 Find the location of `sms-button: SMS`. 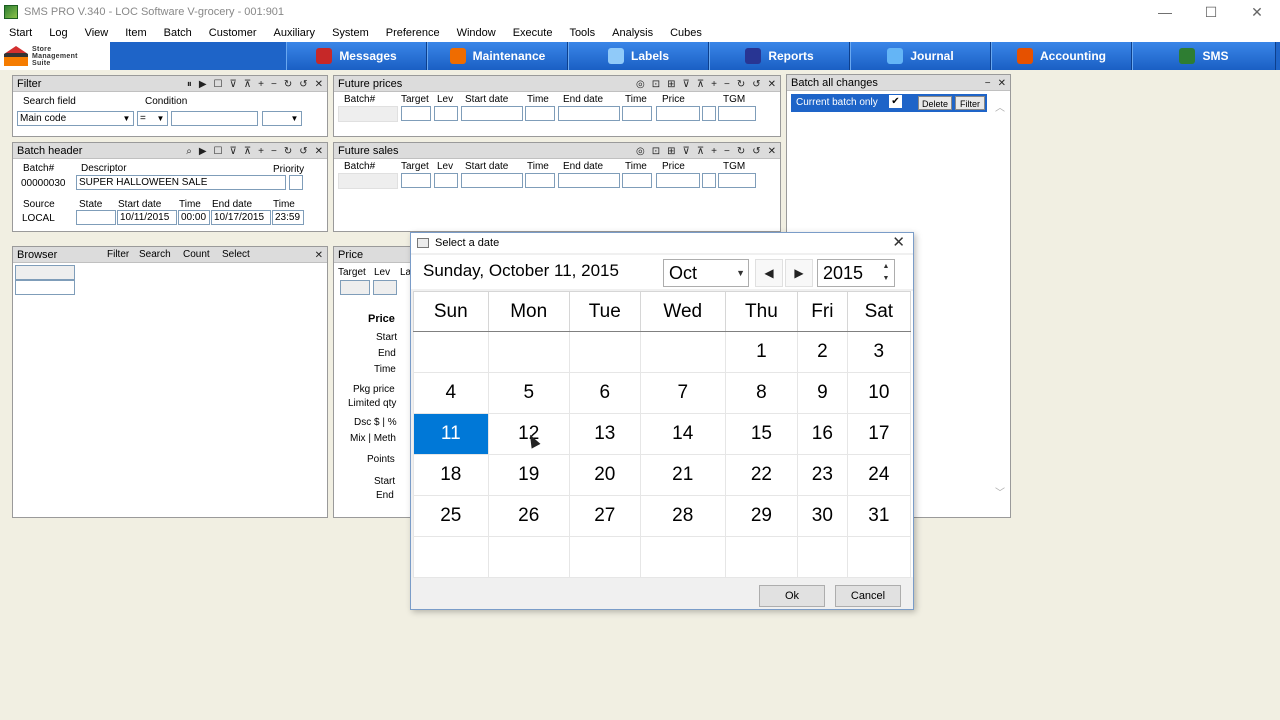

sms-button: SMS is located at coordinates (1204, 56).